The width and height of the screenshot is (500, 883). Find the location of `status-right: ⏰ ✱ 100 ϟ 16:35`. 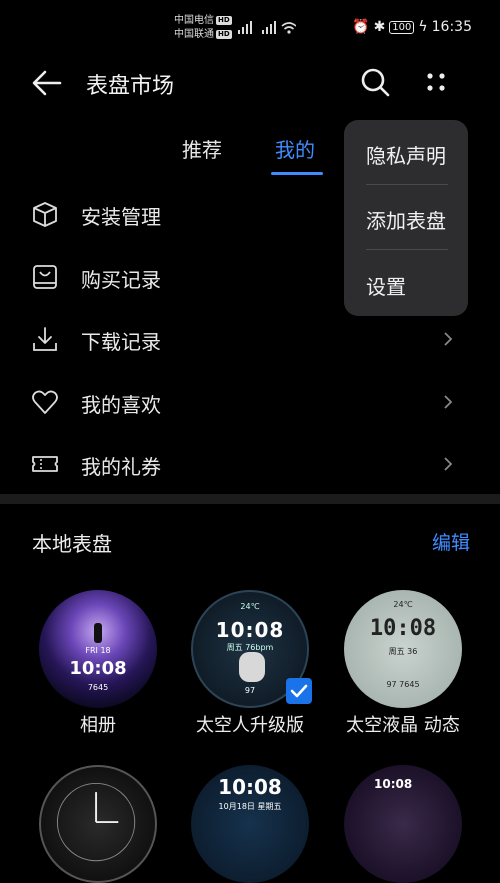

status-right: ⏰ ✱ 100 ϟ 16:35 is located at coordinates (412, 27).